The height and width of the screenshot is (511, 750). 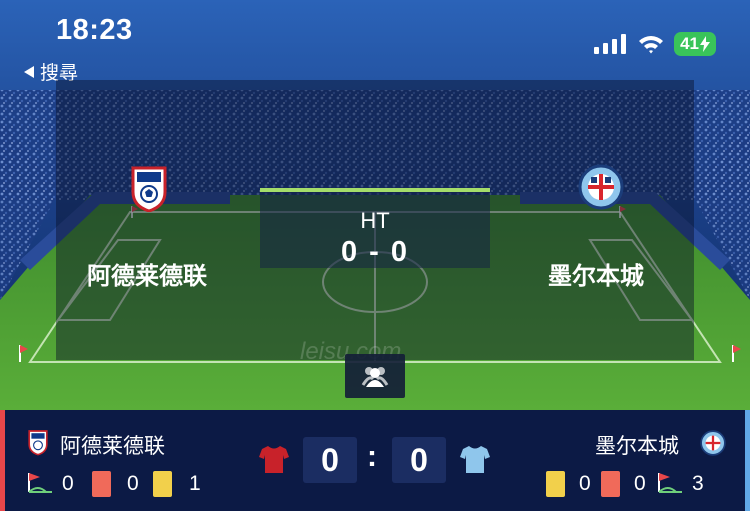 What do you see at coordinates (601, 187) in the screenshot?
I see `away-team-logo` at bounding box center [601, 187].